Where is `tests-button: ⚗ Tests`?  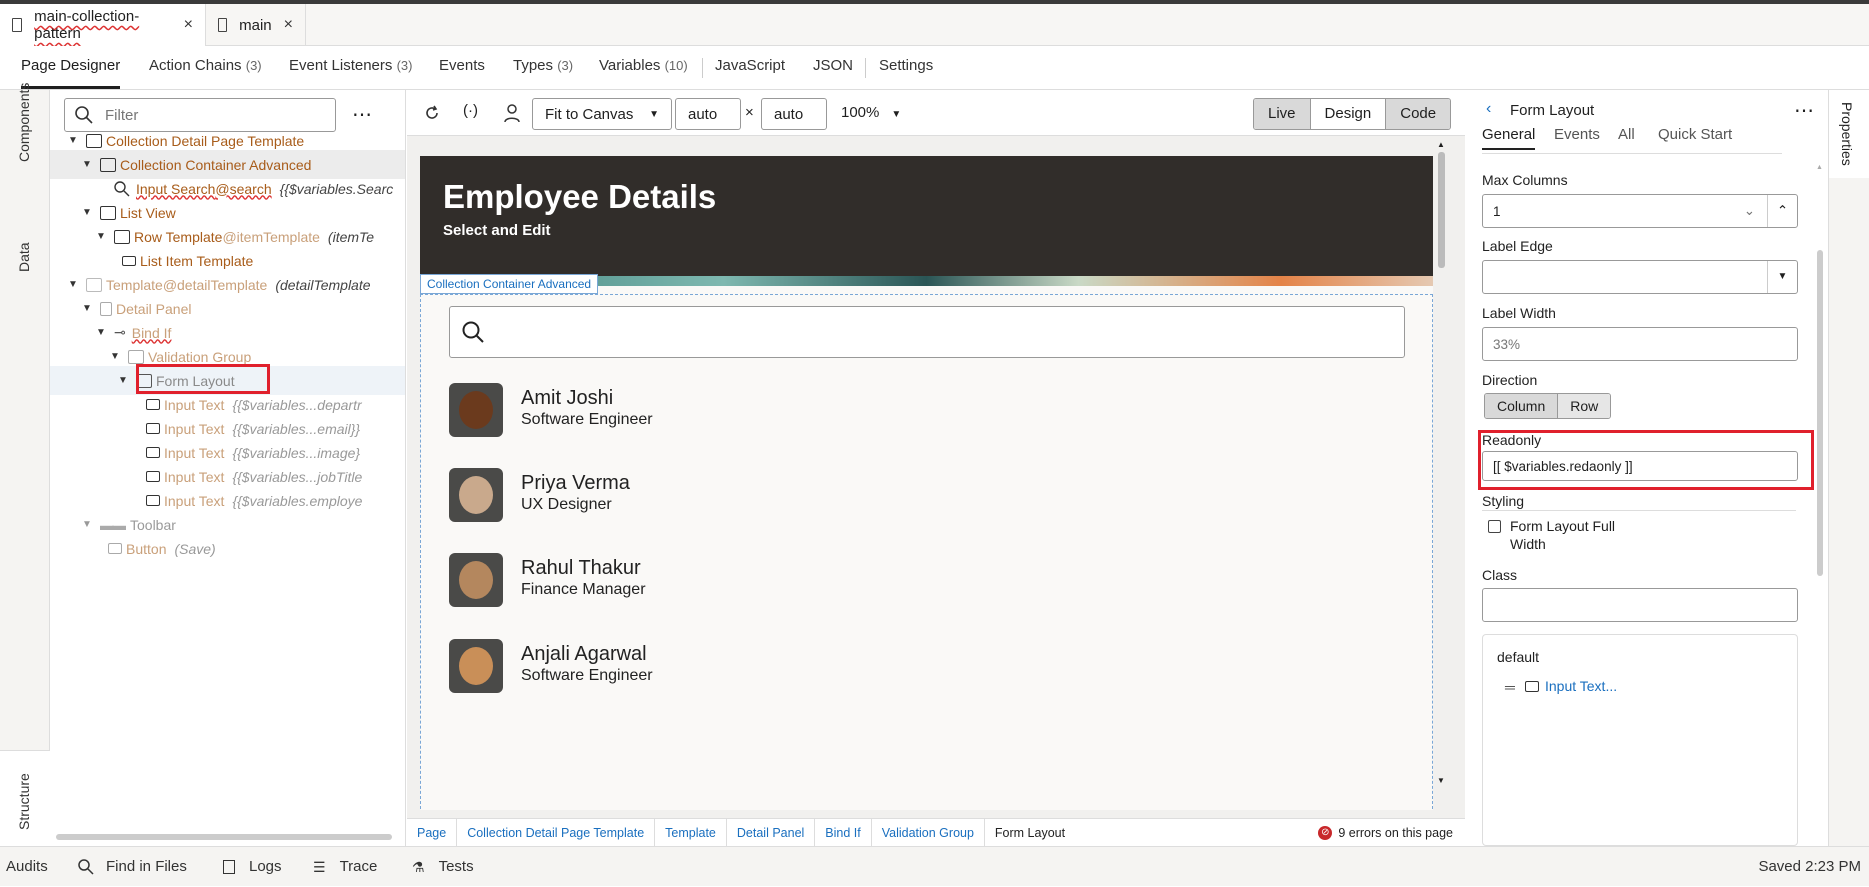
tests-button: ⚗ Tests is located at coordinates (443, 867).